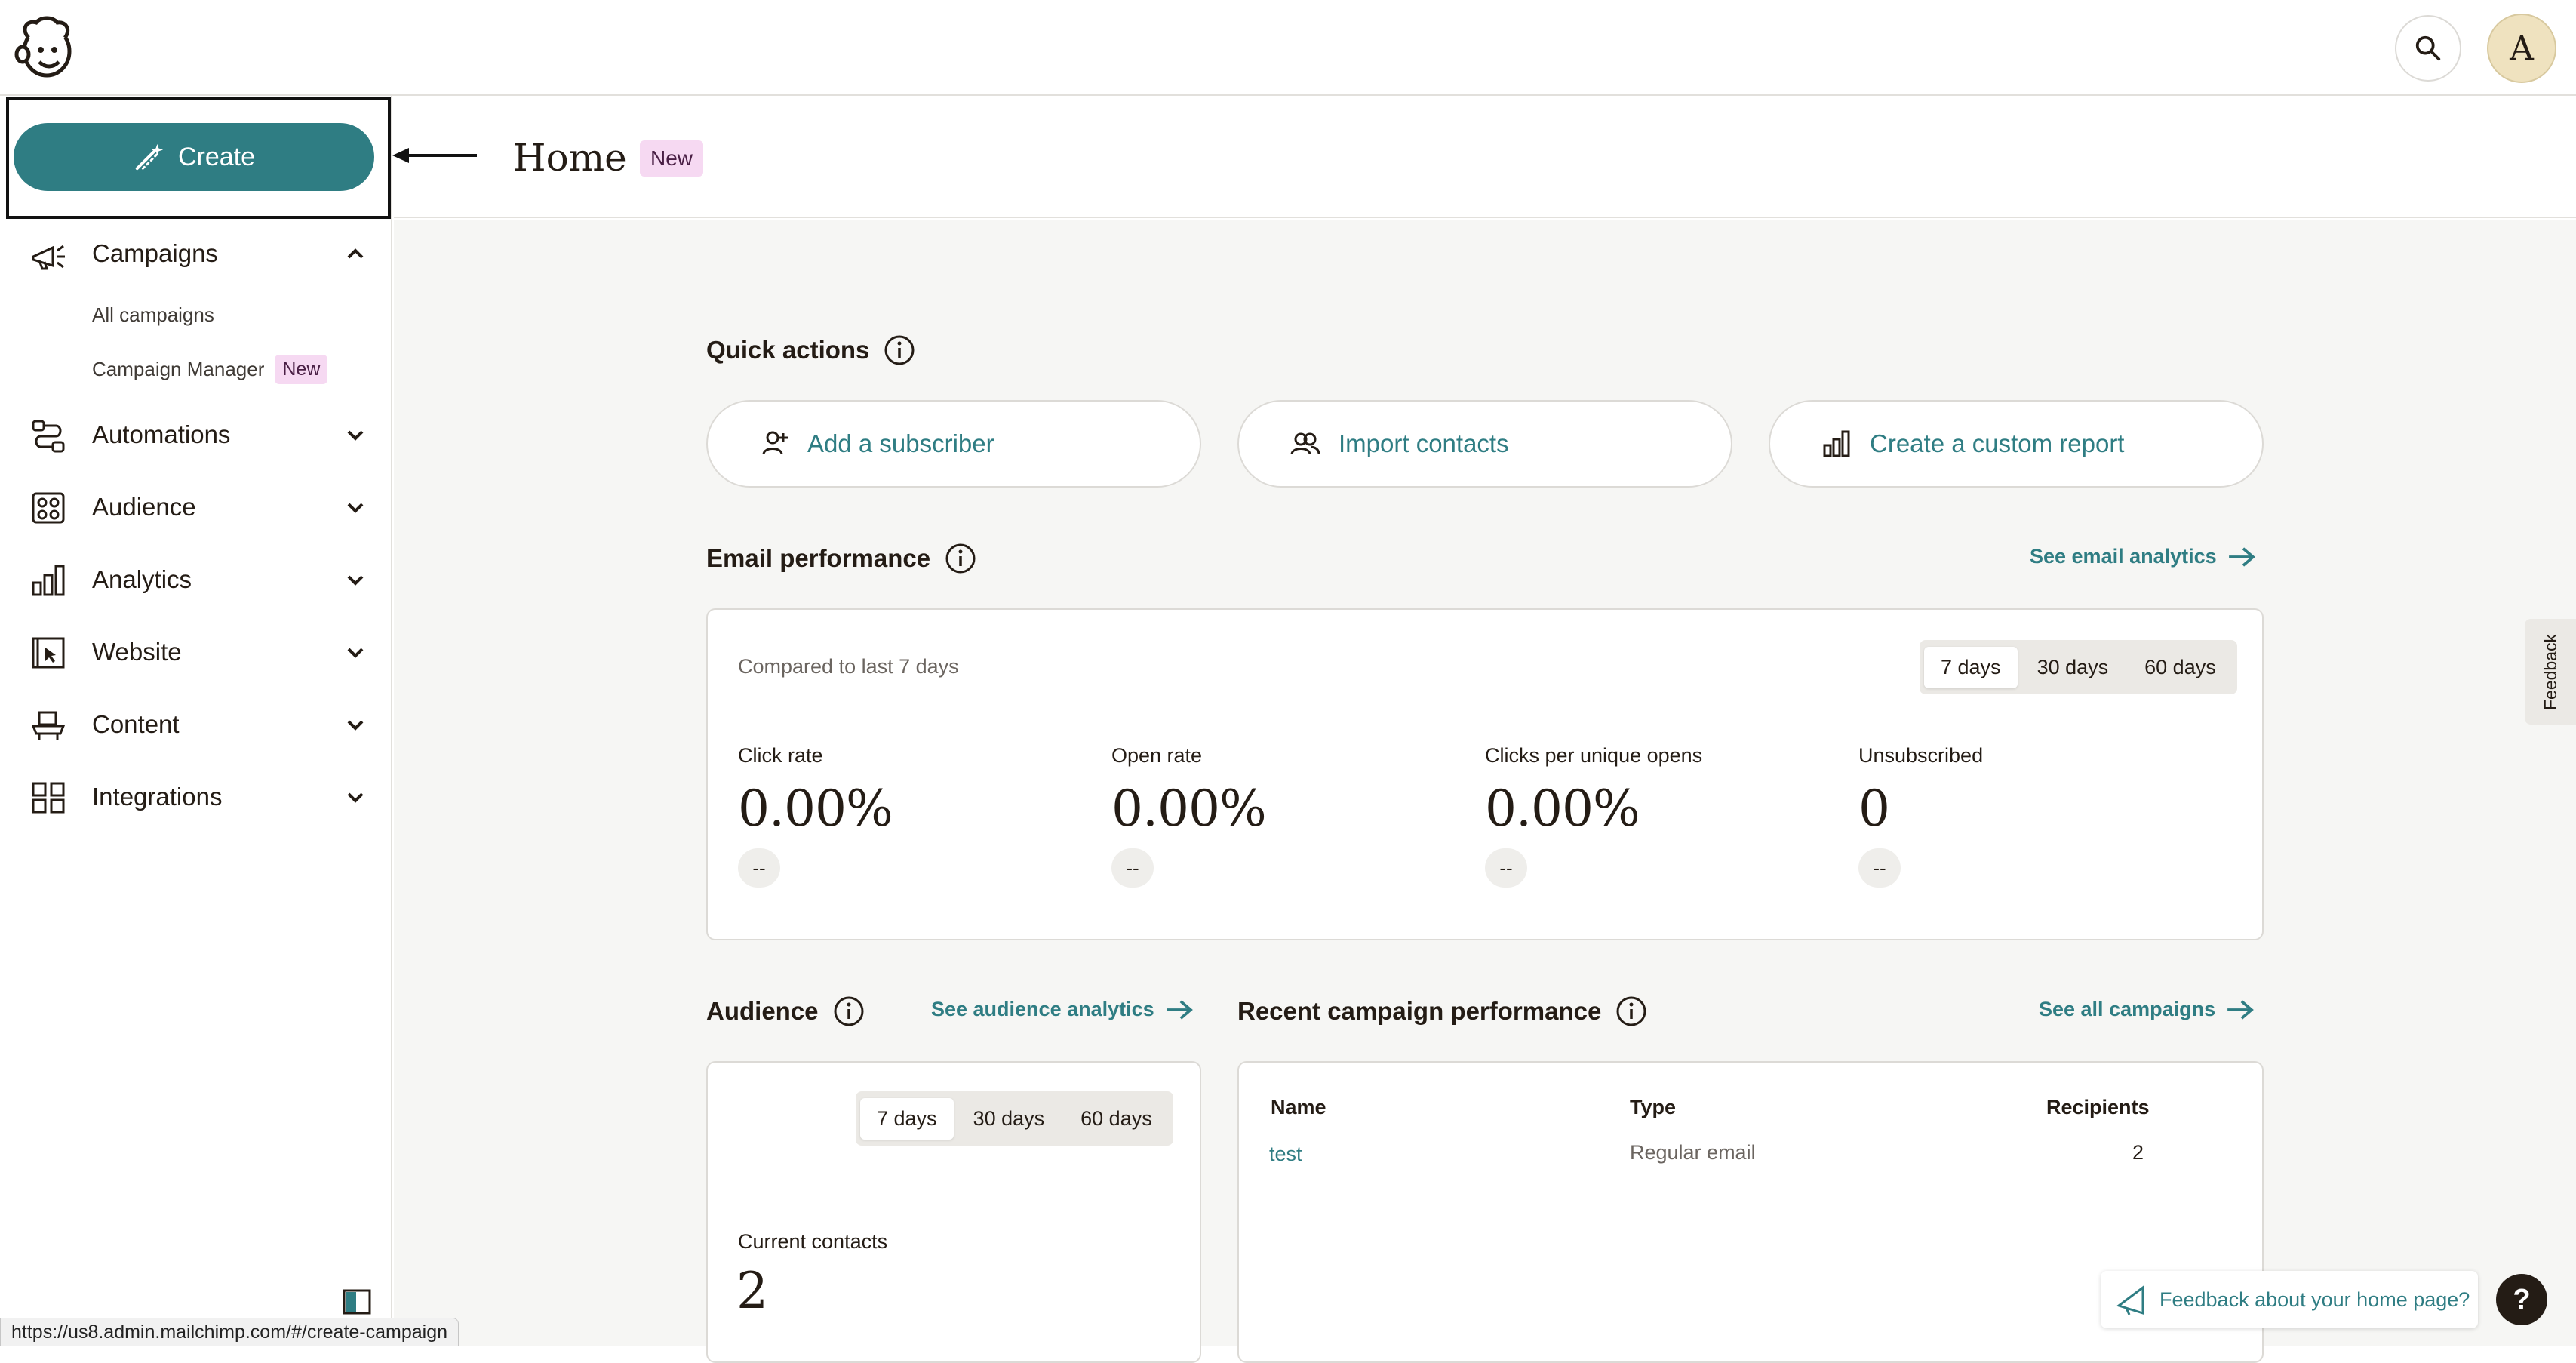 This screenshot has height=1363, width=2576. What do you see at coordinates (900, 443) in the screenshot?
I see `quick-action-label: Add a subscriber` at bounding box center [900, 443].